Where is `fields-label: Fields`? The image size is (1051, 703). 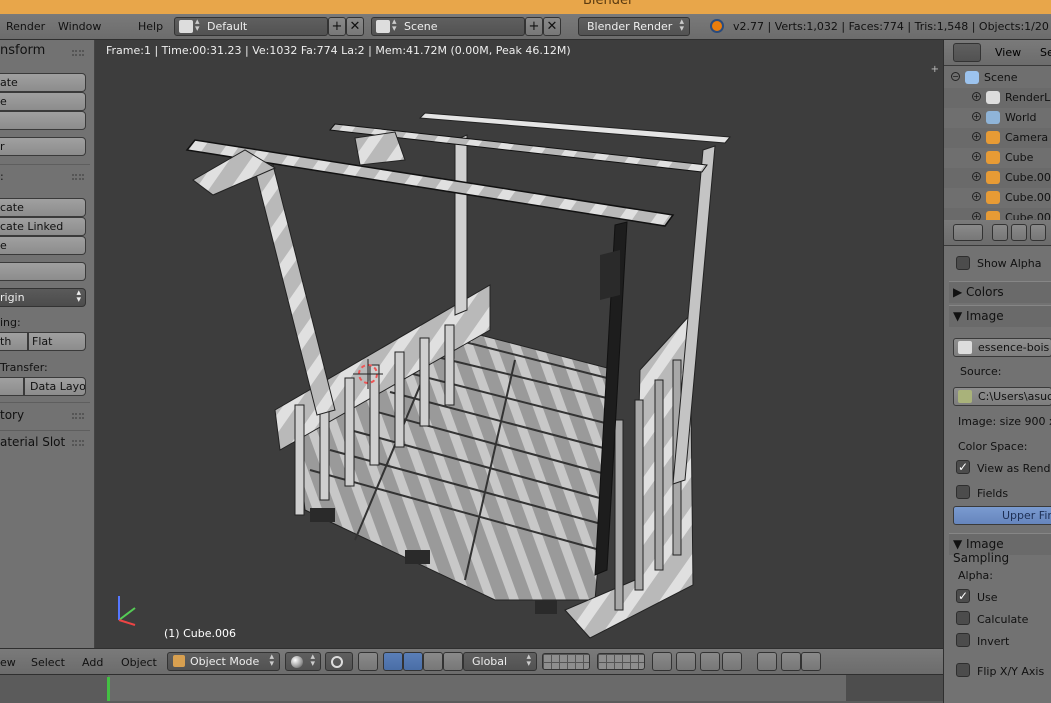
fields-label: Fields is located at coordinates (993, 493).